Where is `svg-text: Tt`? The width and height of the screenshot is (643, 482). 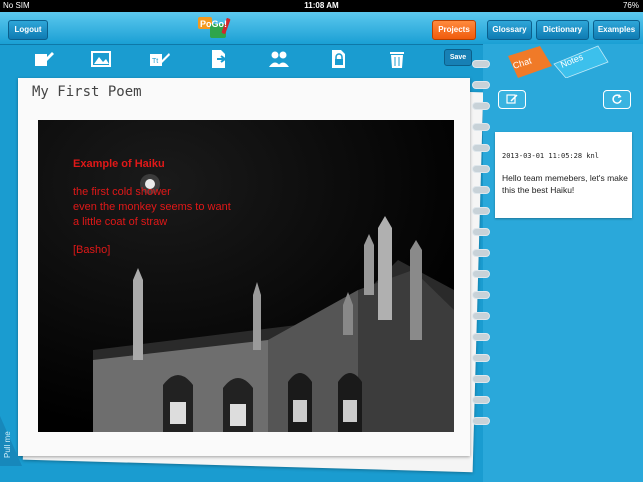
svg-text: Tt is located at coordinates (155, 61).